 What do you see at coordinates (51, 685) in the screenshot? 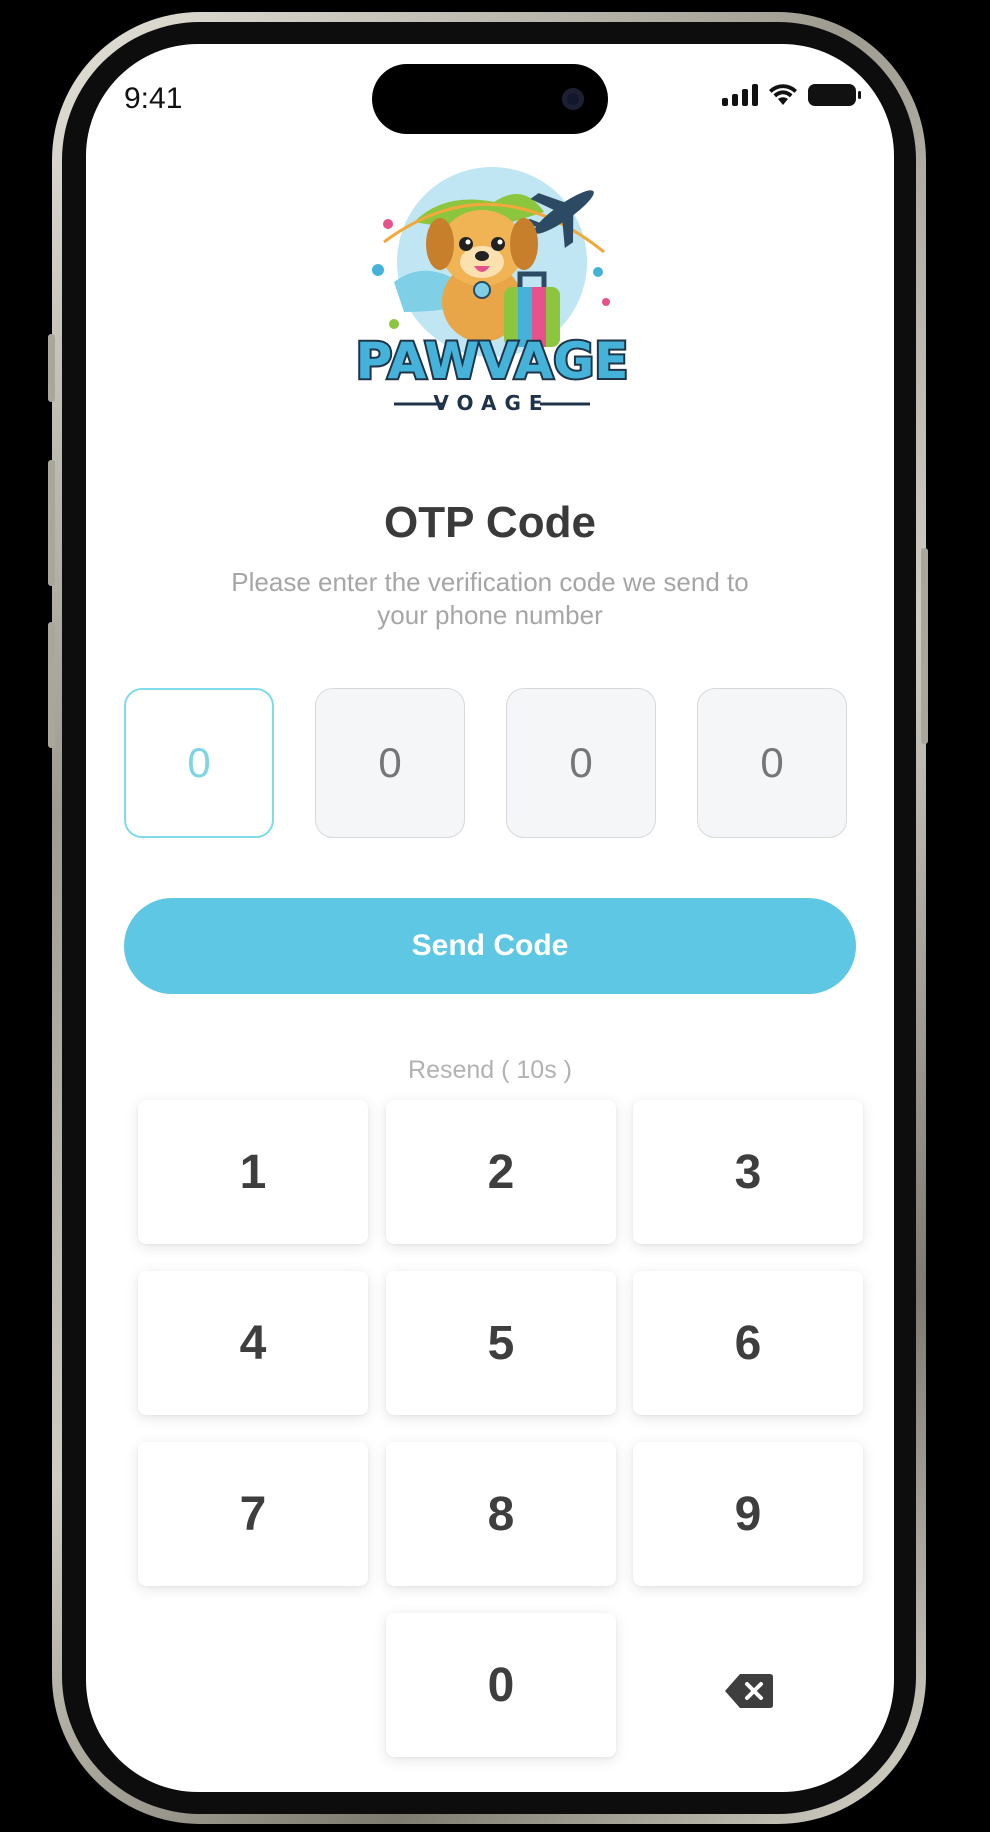
I see `volume-down-button` at bounding box center [51, 685].